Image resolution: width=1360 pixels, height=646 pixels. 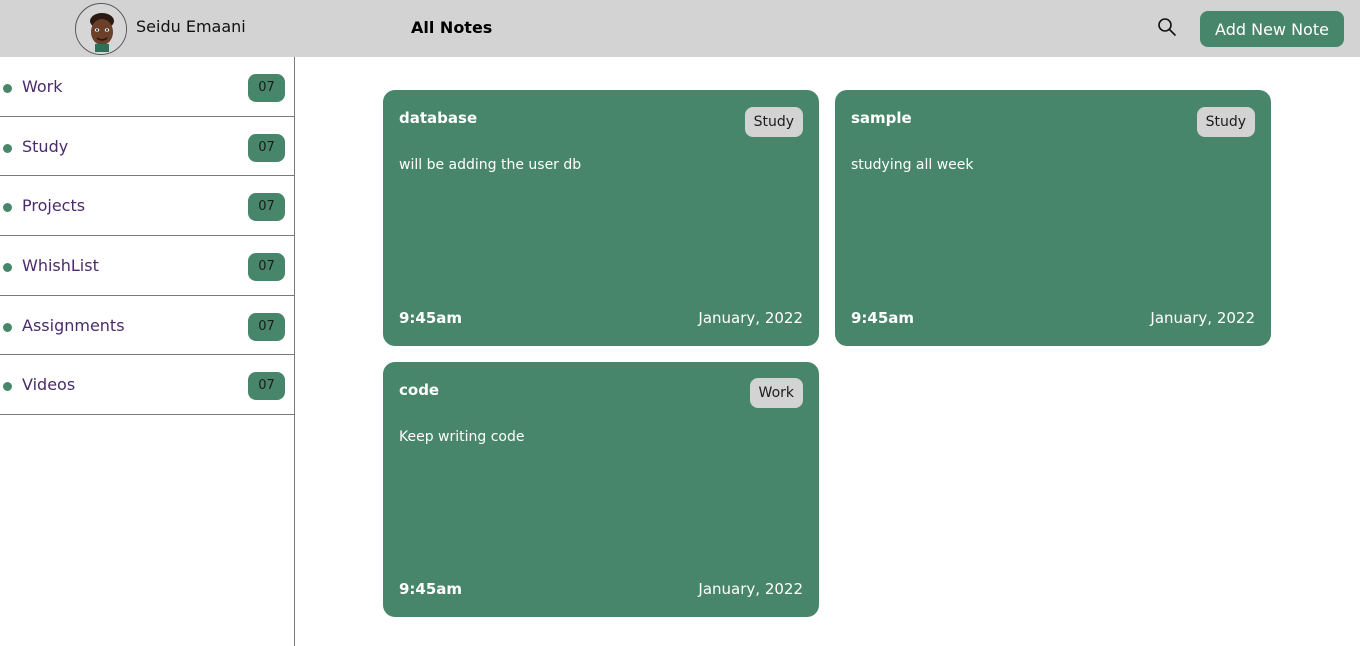 I want to click on avatar-face-icon, so click(x=101, y=29).